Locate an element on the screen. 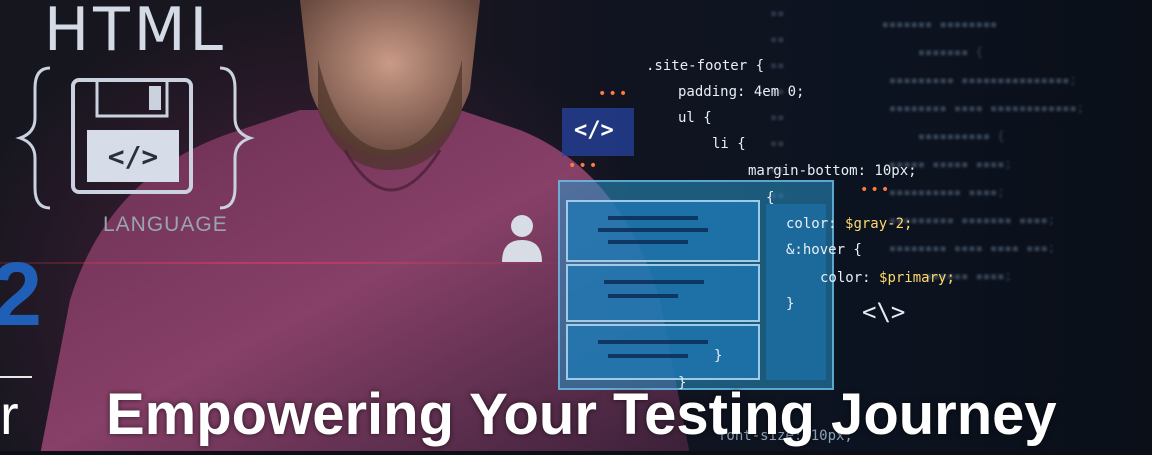 The image size is (1152, 455). code-variable: $gray-2; is located at coordinates (879, 224).